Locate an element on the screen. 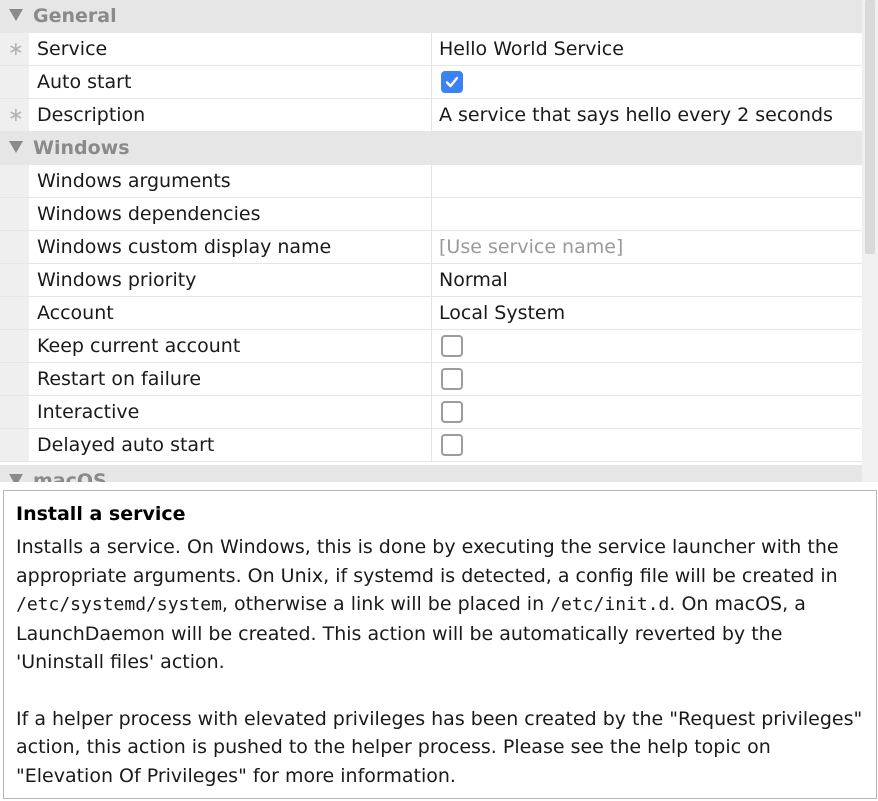 This screenshot has height=801, width=878. checkmark-icon is located at coordinates (452, 82).